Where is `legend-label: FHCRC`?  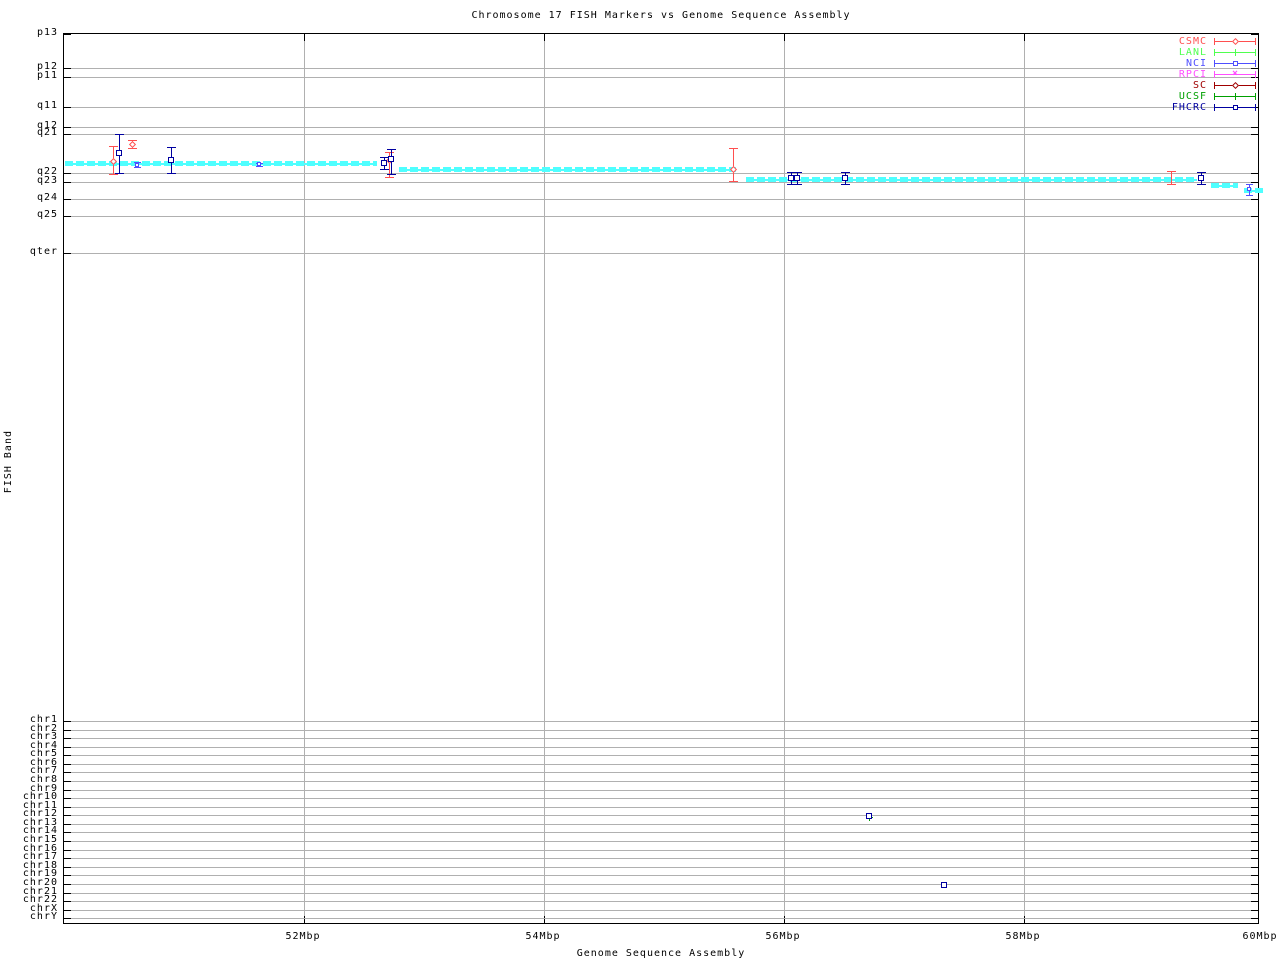
legend-label: FHCRC is located at coordinates (1189, 107).